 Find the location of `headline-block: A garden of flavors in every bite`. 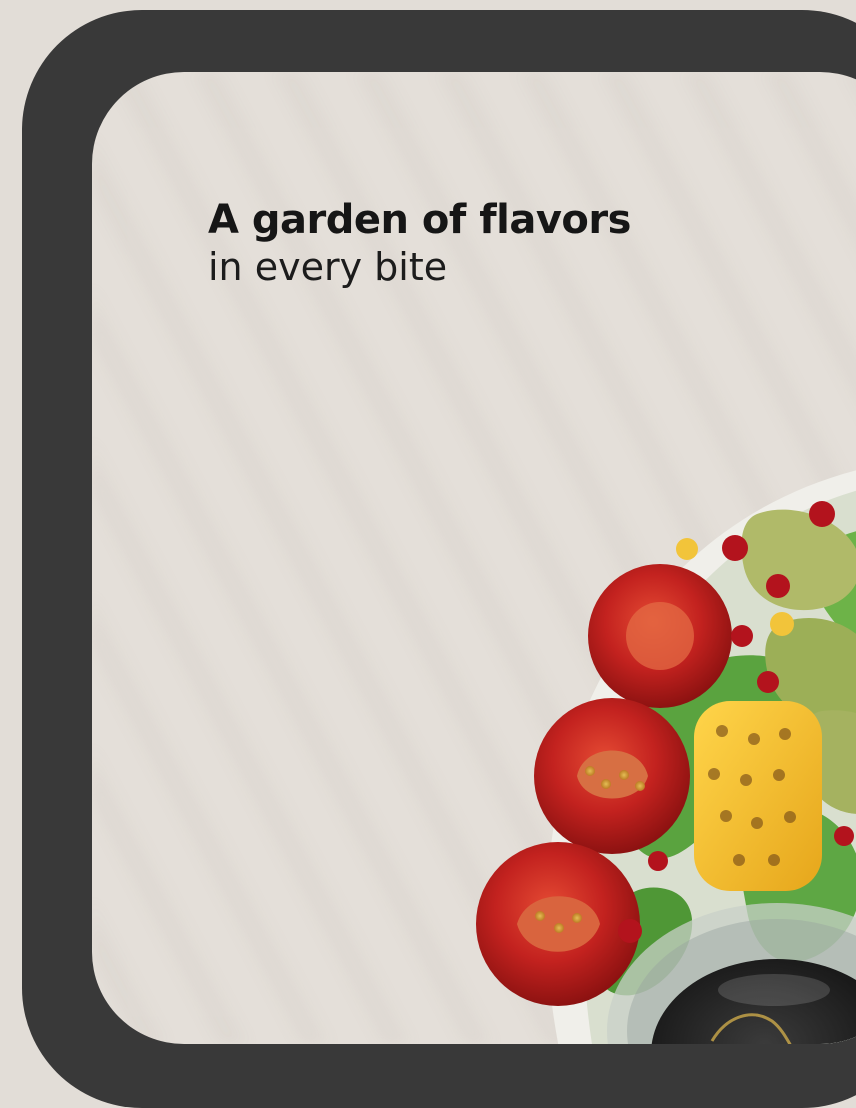

headline-block: A garden of flavors in every bite is located at coordinates (419, 243).